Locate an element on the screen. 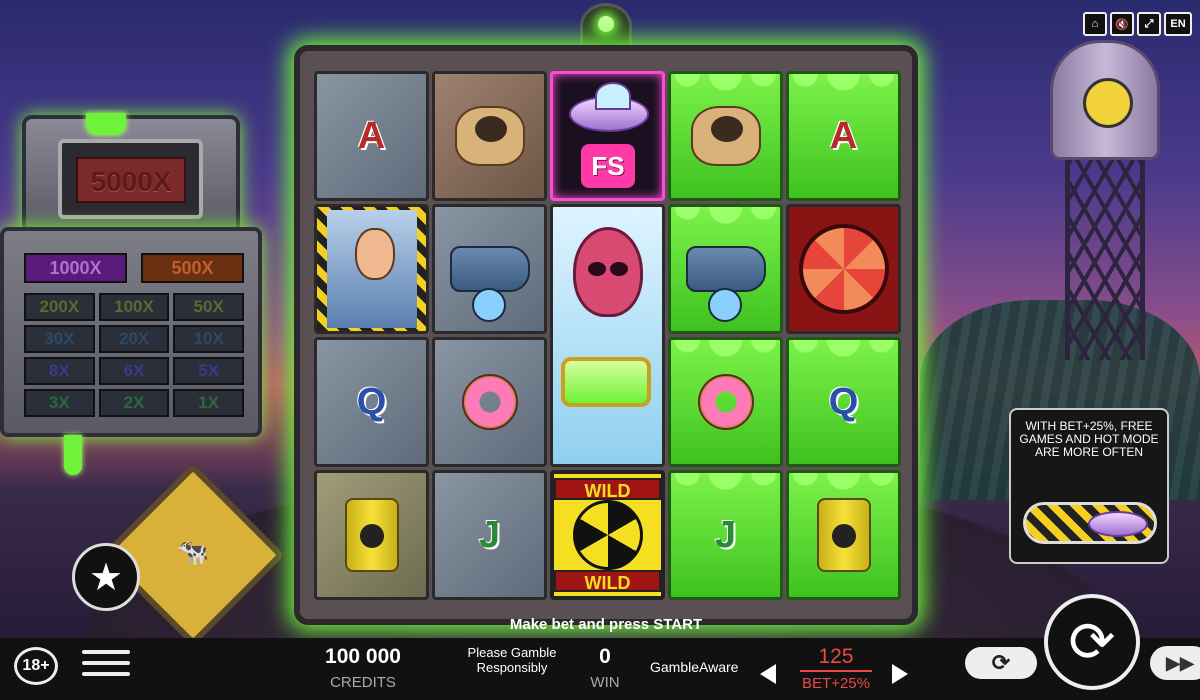 The height and width of the screenshot is (700, 1200). star-icon: ★ is located at coordinates (106, 577).